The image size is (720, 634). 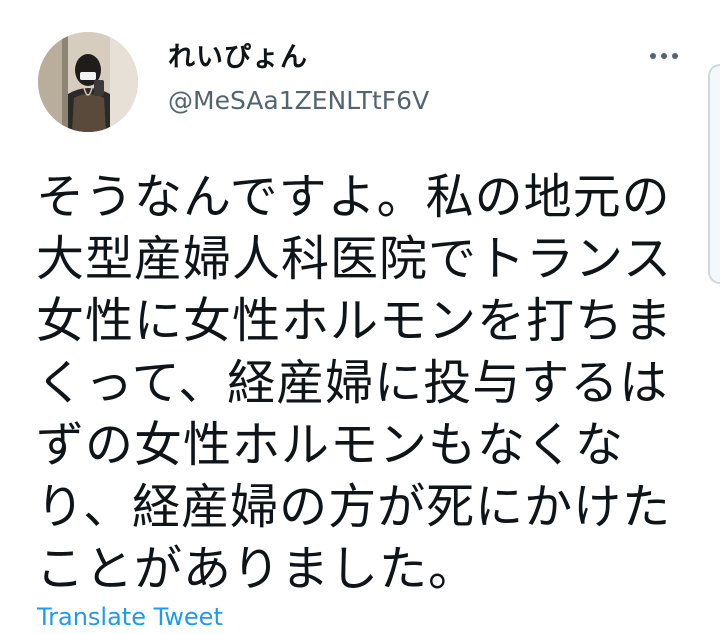 I want to click on tweet-text-line: 大型産婦人科医院でトランス, so click(x=354, y=259).